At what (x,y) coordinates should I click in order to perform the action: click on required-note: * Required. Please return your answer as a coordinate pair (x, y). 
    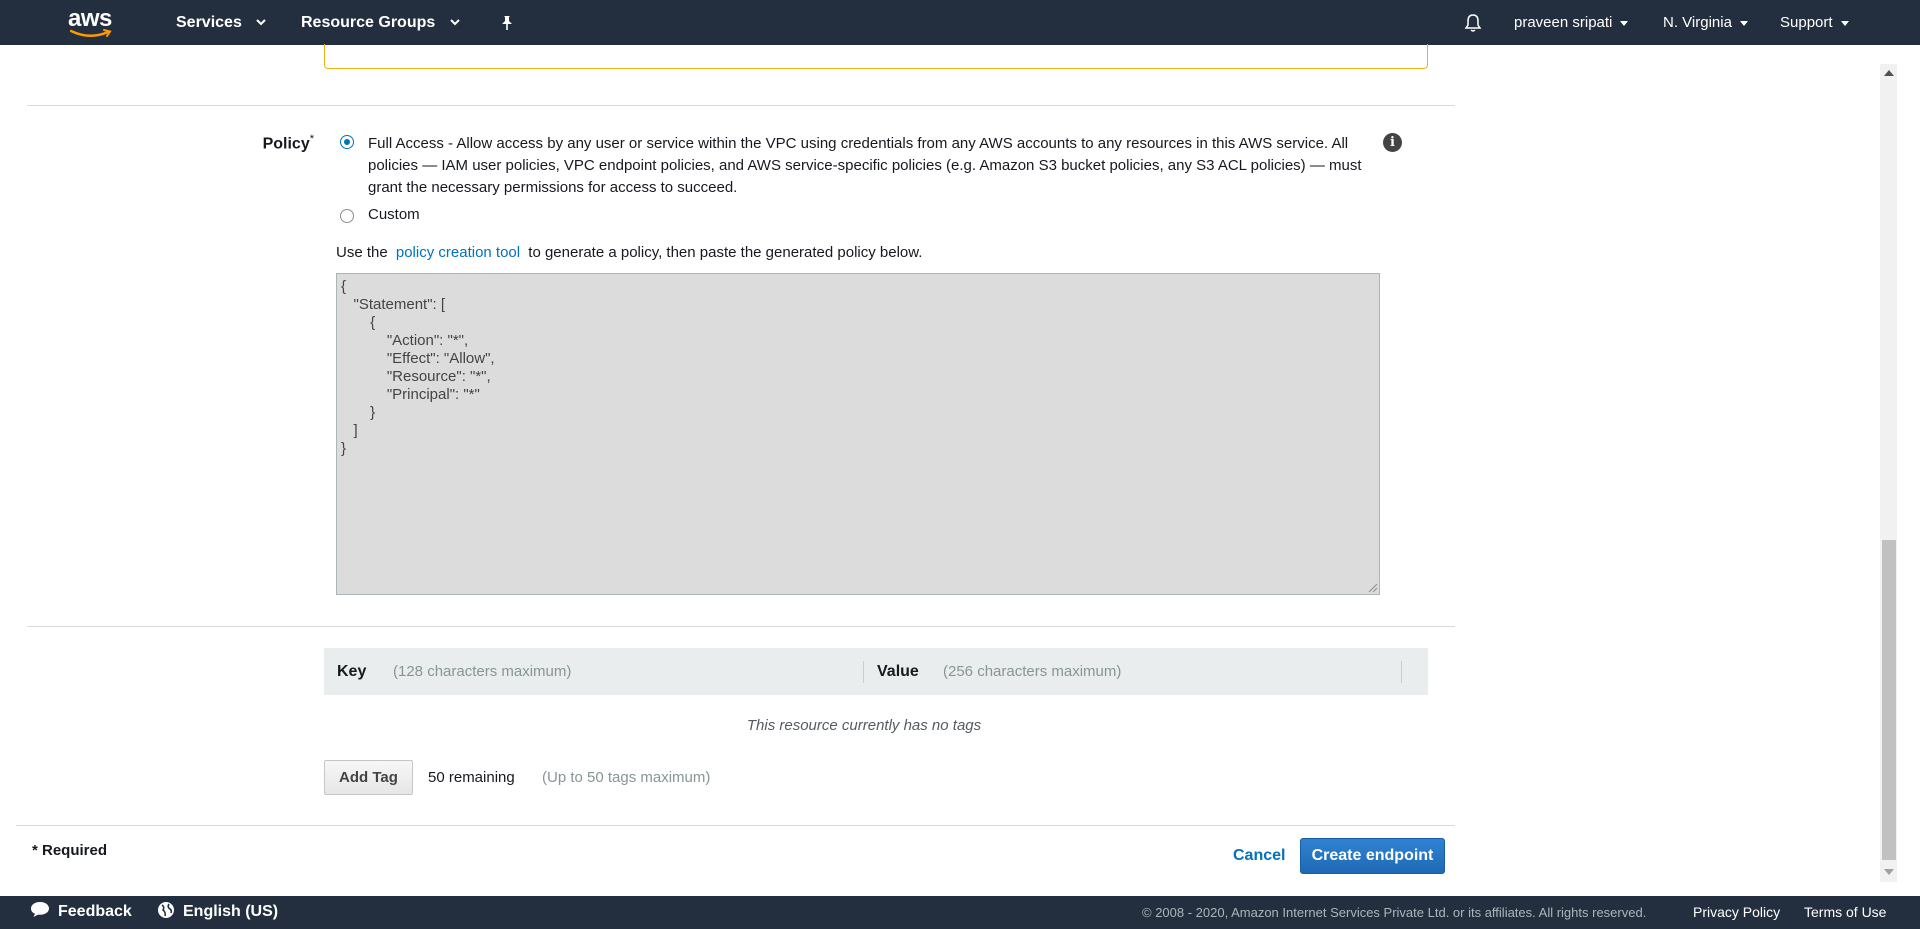
    Looking at the image, I should click on (70, 850).